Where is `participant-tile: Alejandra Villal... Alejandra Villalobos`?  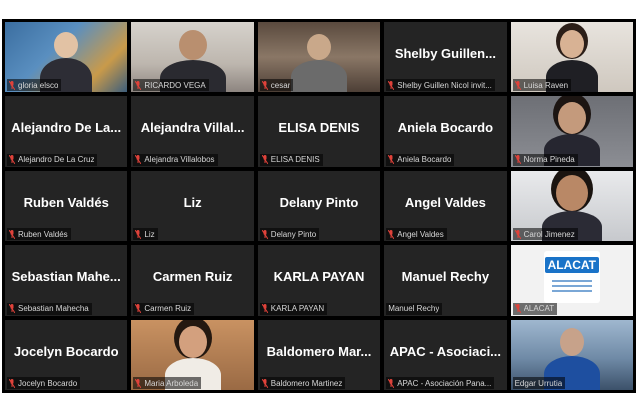 participant-tile: Alejandra Villal... Alejandra Villalobos is located at coordinates (192, 131).